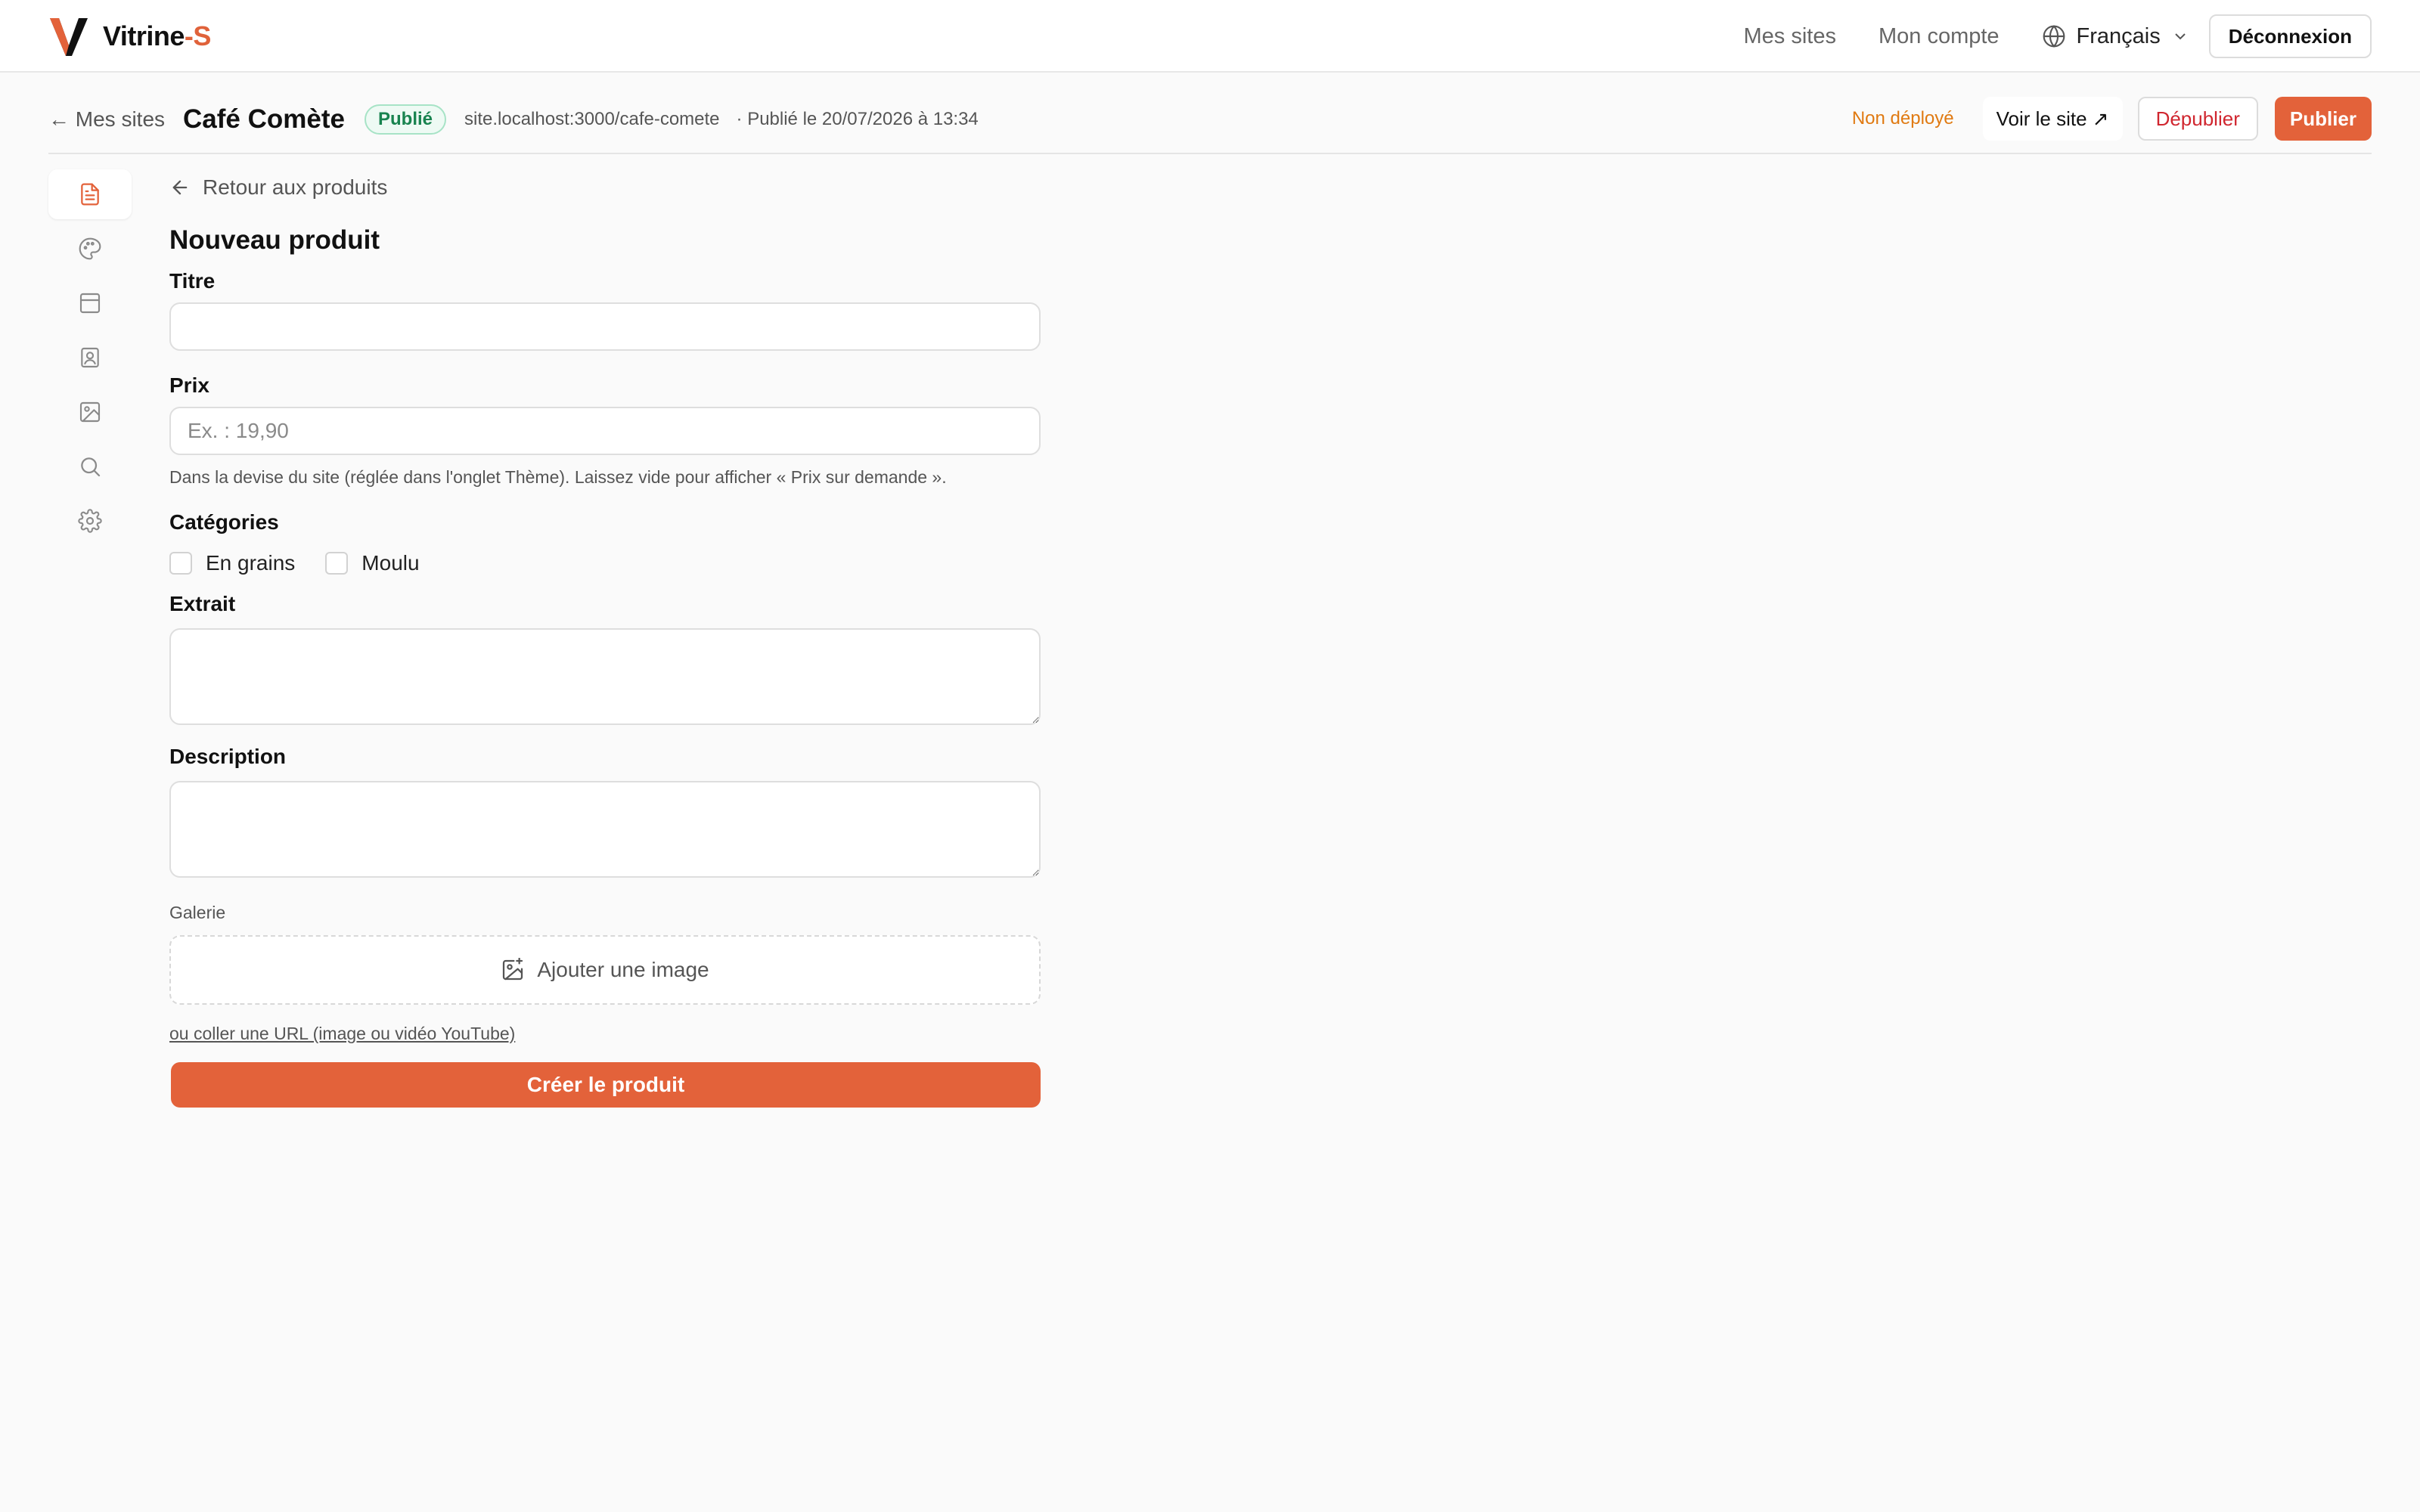 This screenshot has width=2420, height=1512. I want to click on back-to-sites-link: ← Mes sites, so click(106, 119).